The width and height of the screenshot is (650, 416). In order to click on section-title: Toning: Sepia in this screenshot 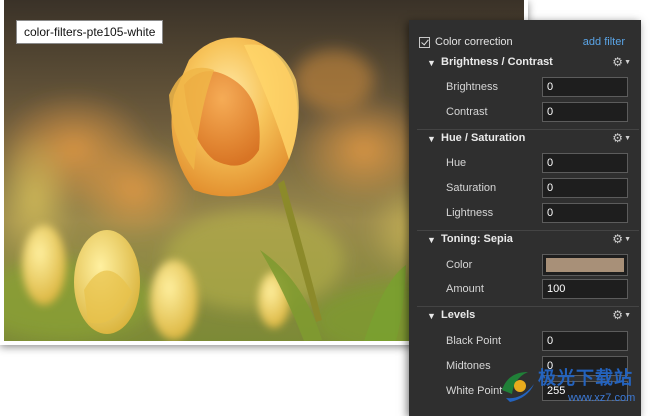, I will do `click(477, 239)`.